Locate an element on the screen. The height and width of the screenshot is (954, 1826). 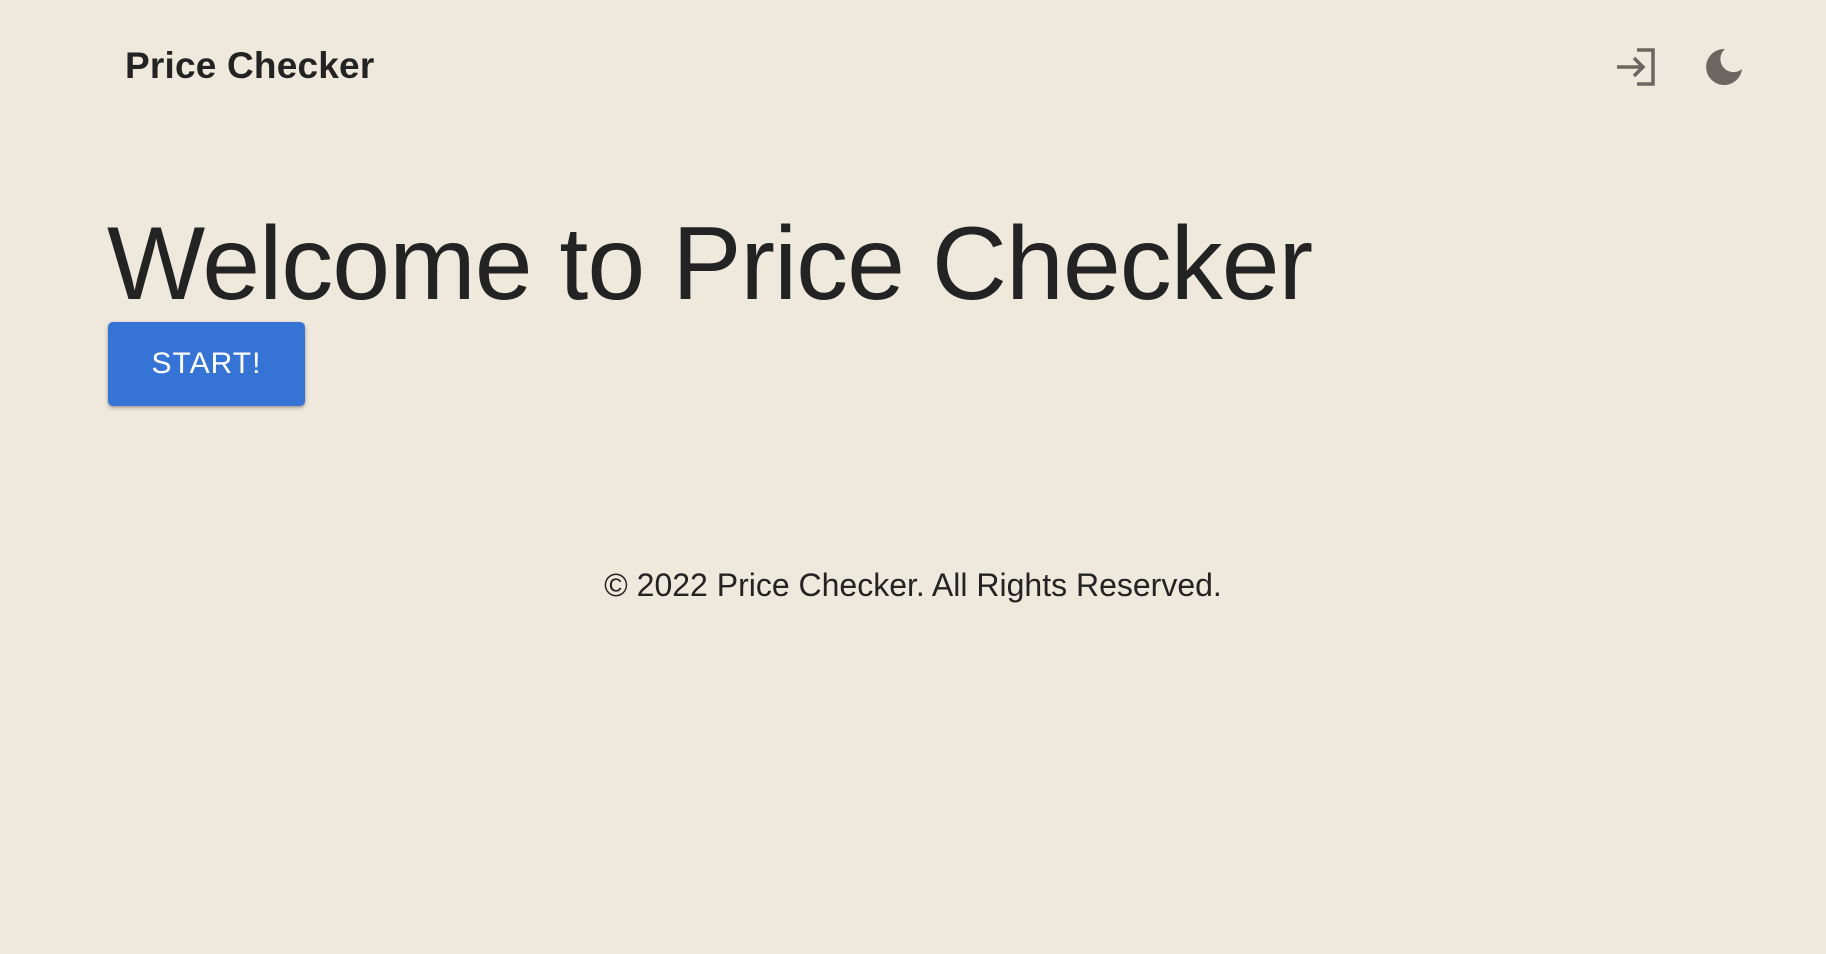
login-icon is located at coordinates (1636, 67).